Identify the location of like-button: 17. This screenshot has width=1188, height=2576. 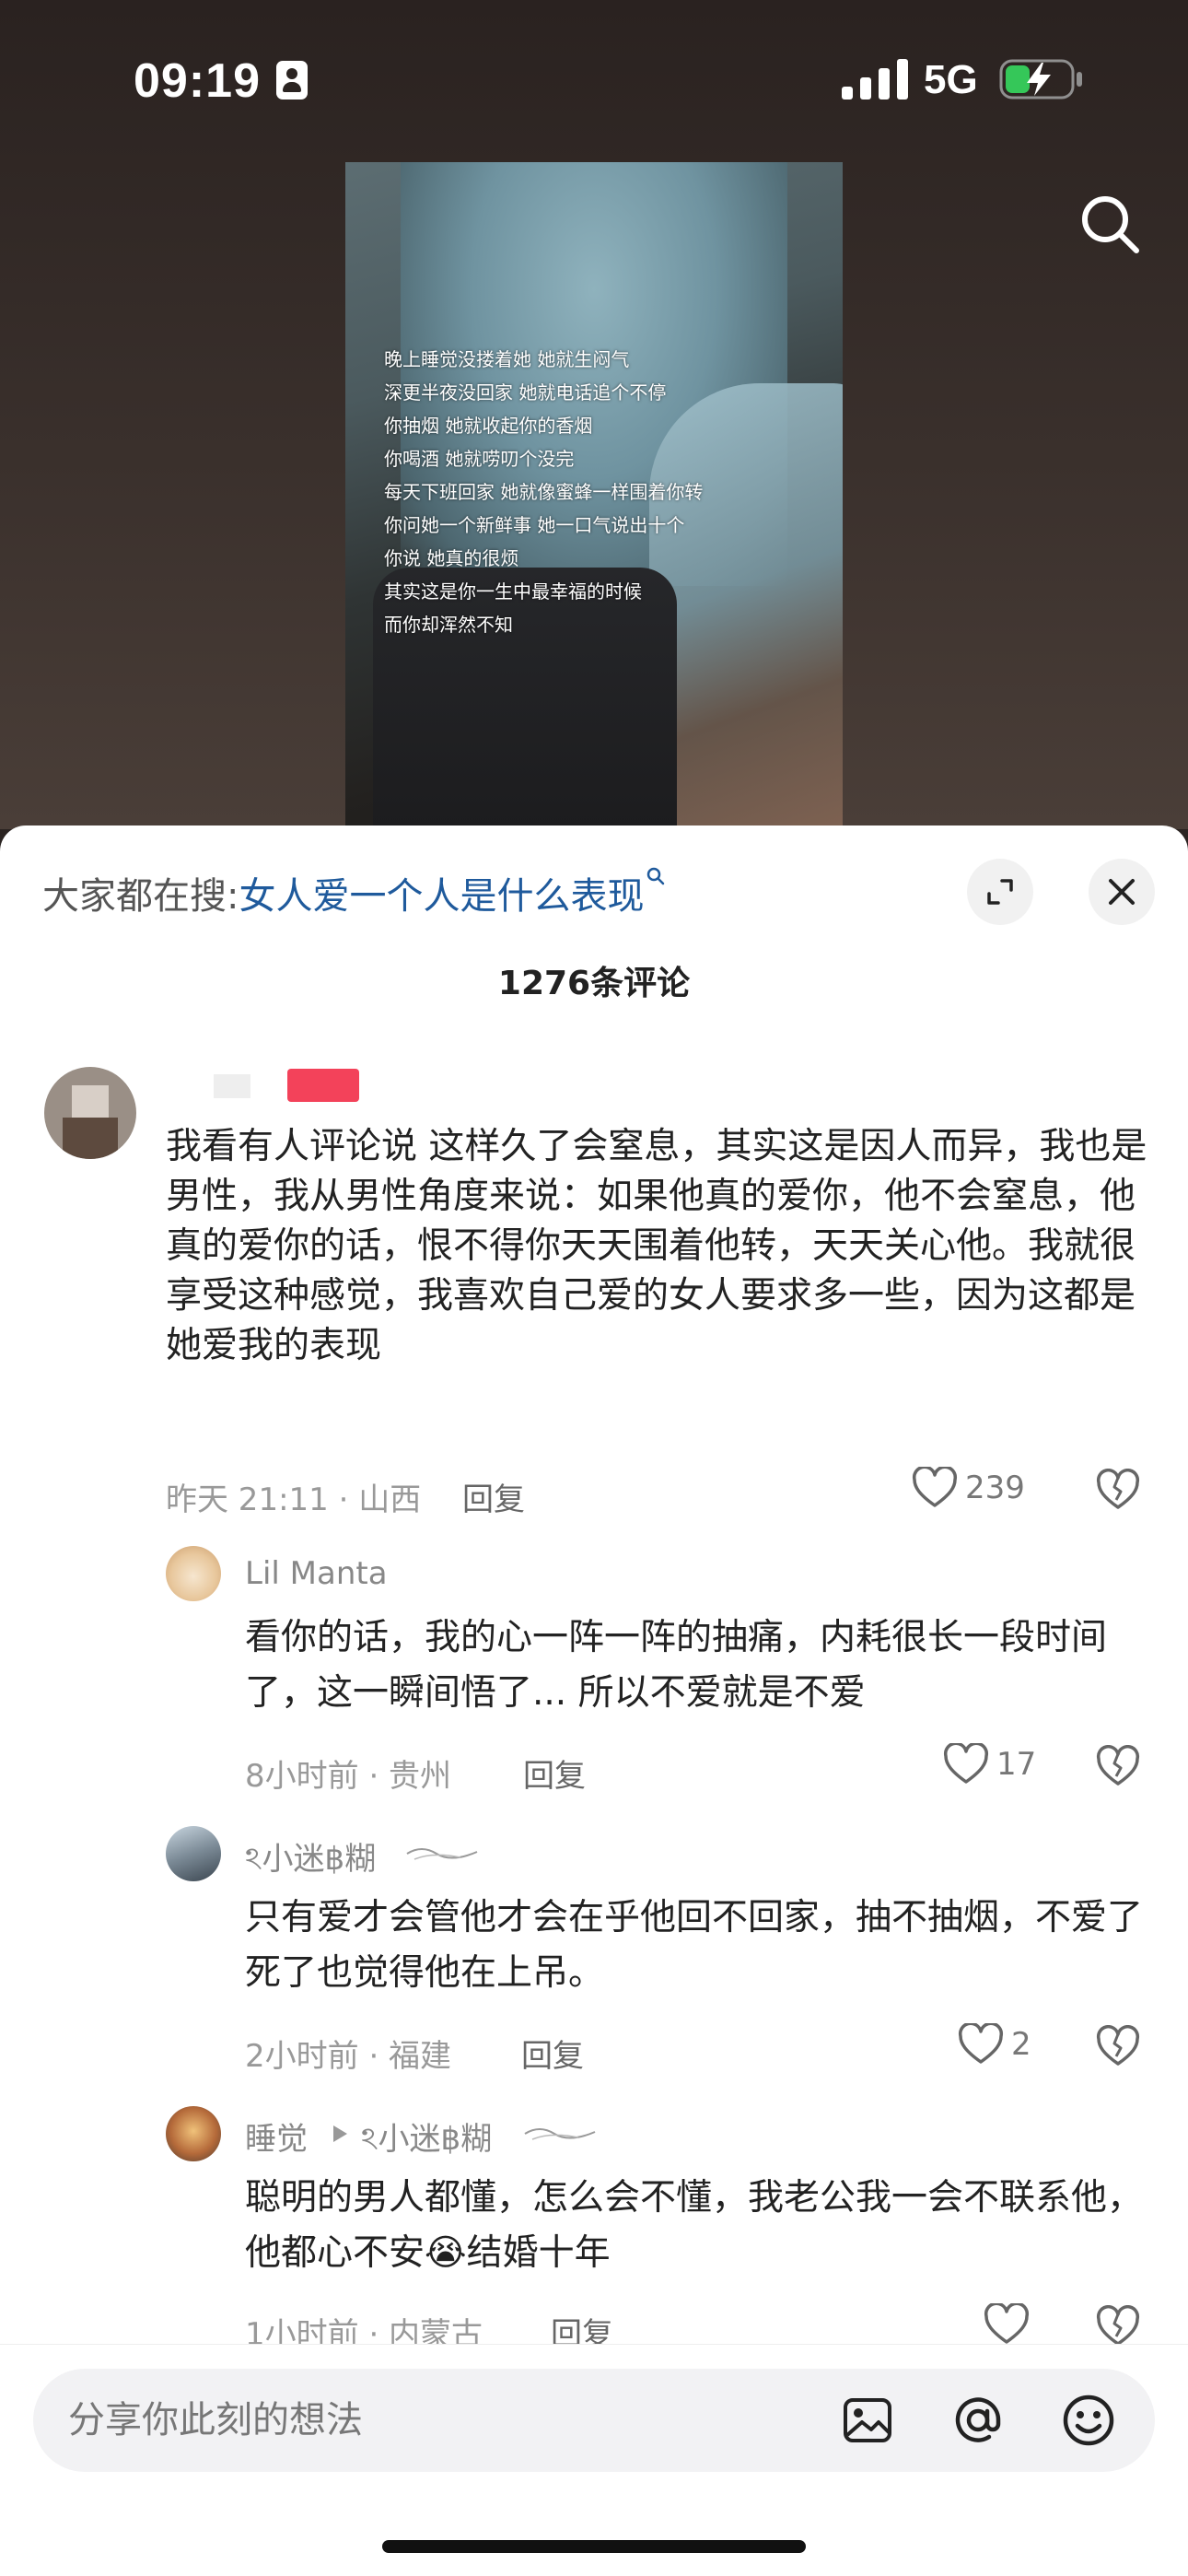
(989, 1765).